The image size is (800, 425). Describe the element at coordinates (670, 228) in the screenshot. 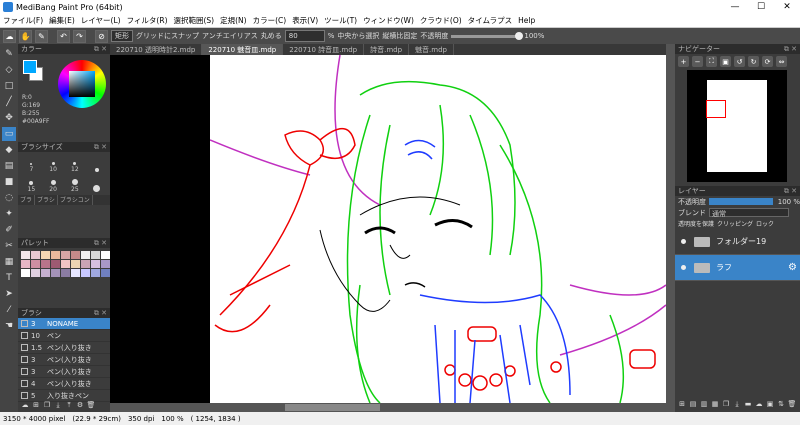

I see `vertical-scrollbar` at that location.